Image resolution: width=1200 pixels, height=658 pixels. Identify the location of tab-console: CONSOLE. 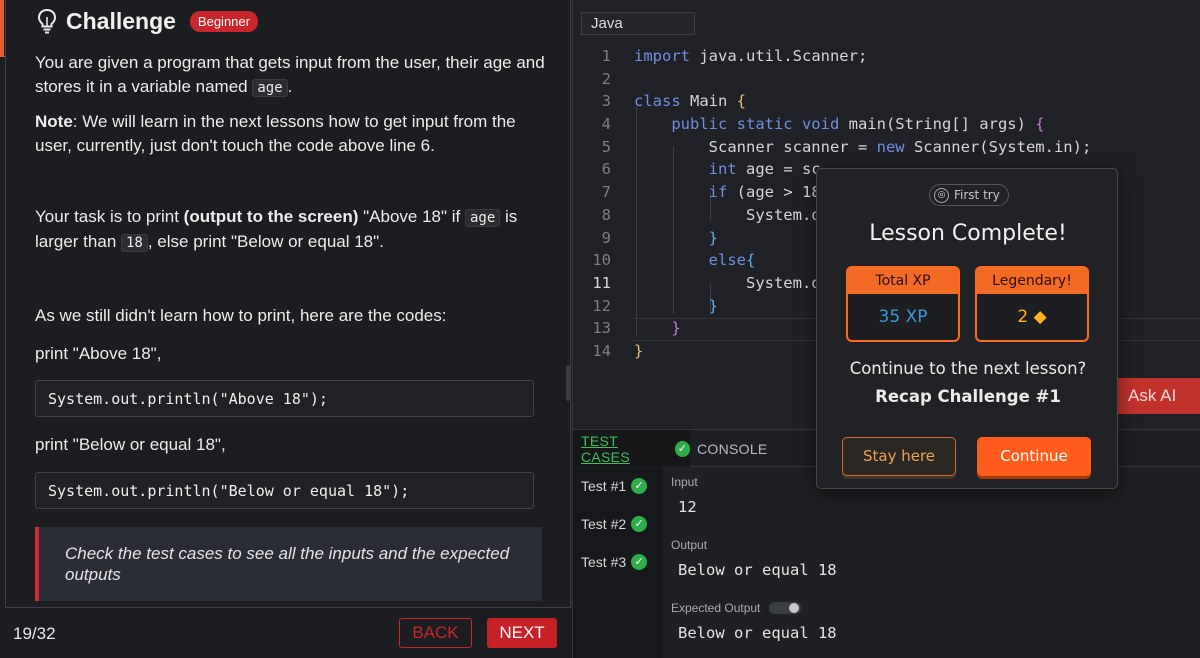
(732, 449).